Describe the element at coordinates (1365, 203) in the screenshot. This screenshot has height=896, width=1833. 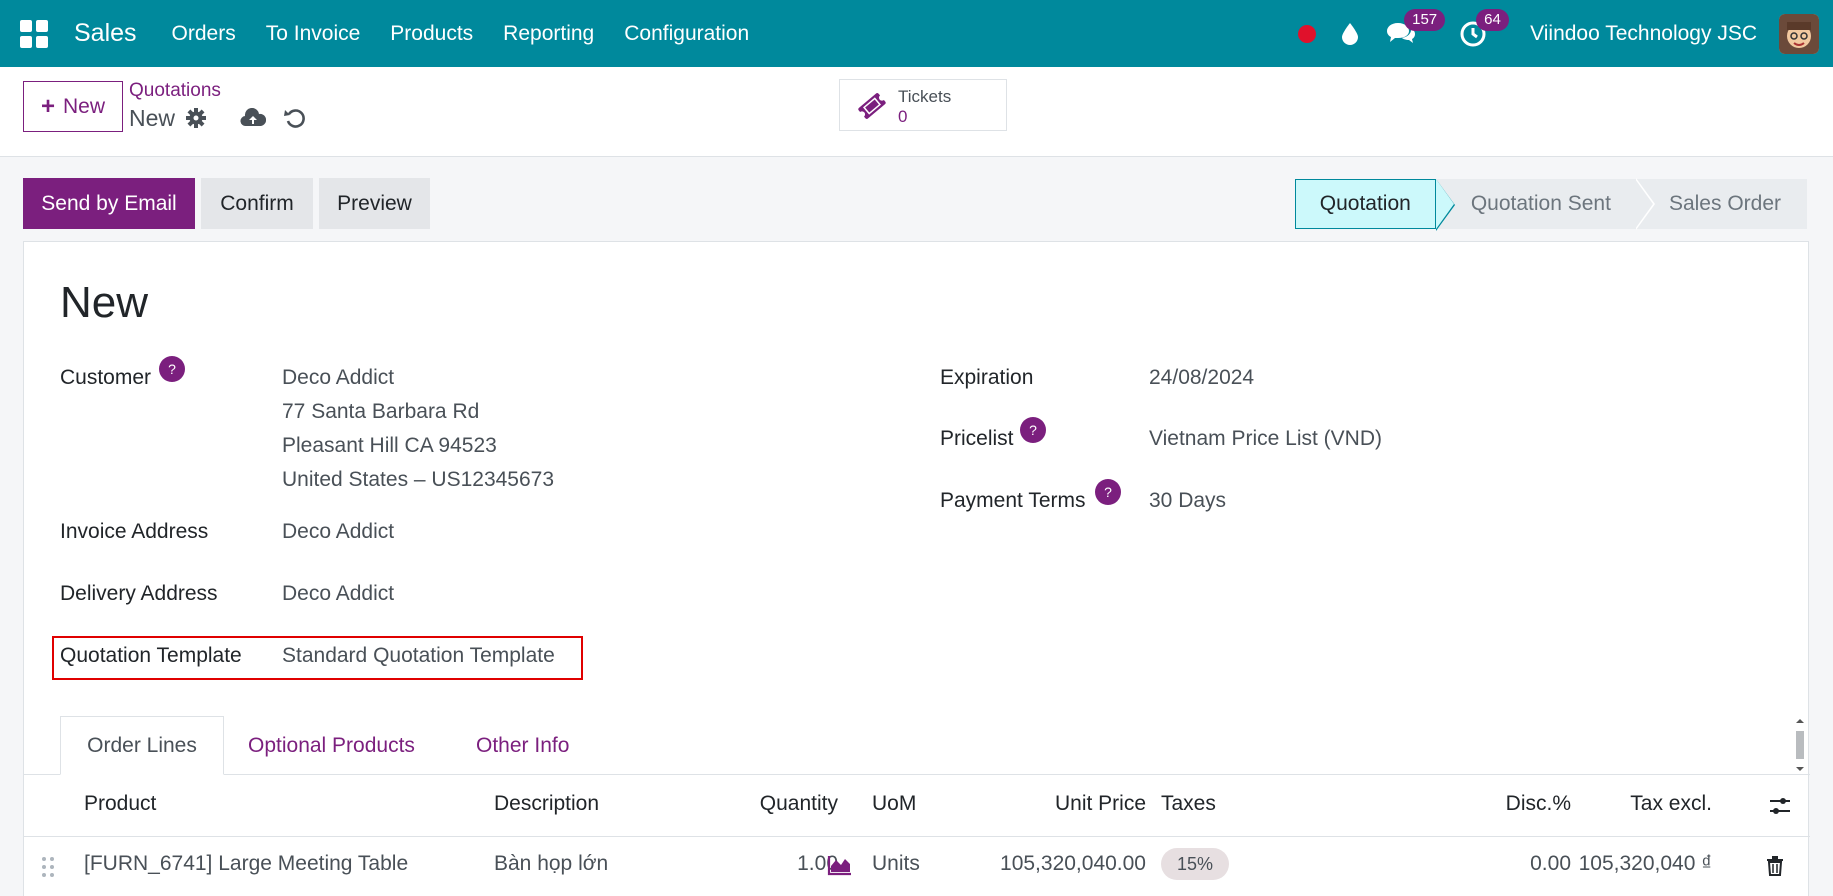
I see `stage-quotation-label: Quotation` at that location.